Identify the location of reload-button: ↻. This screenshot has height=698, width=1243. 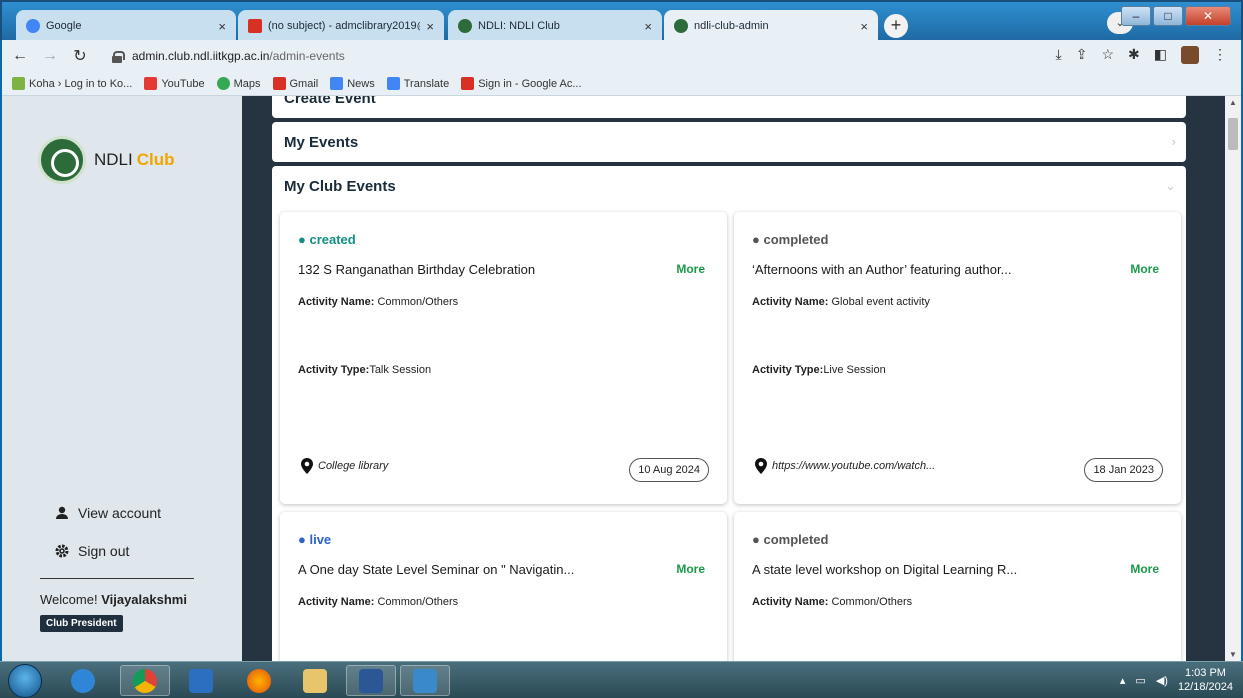
(80, 56).